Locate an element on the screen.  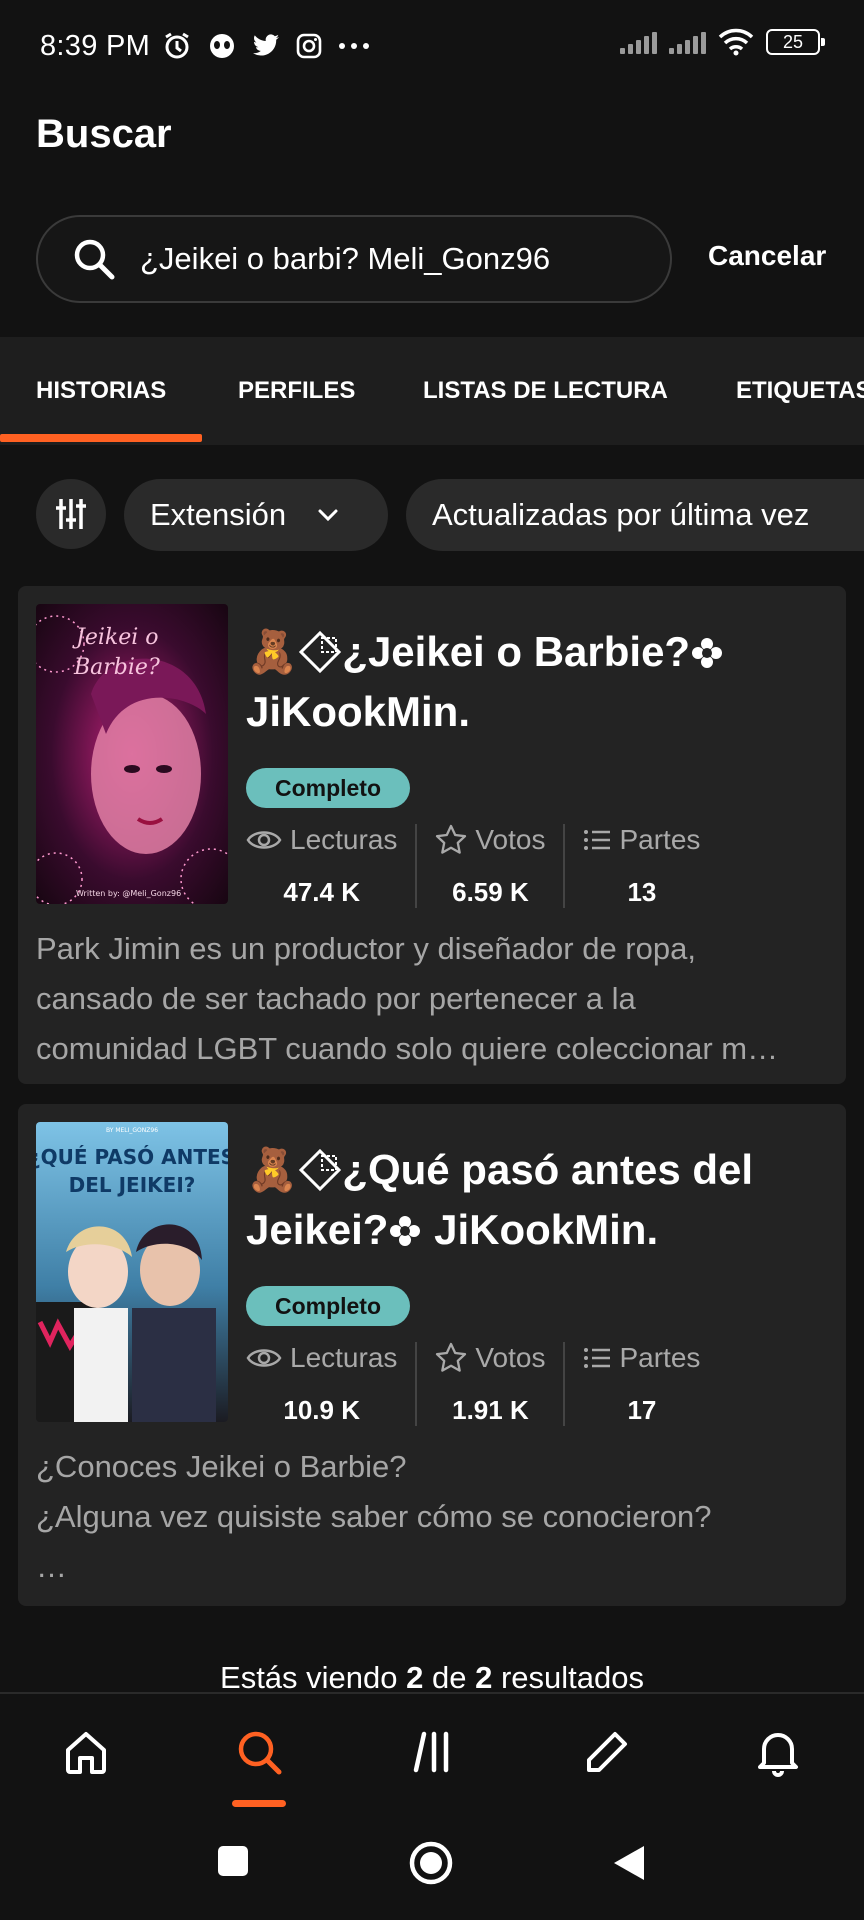
nav-library is located at coordinates (434, 1752).